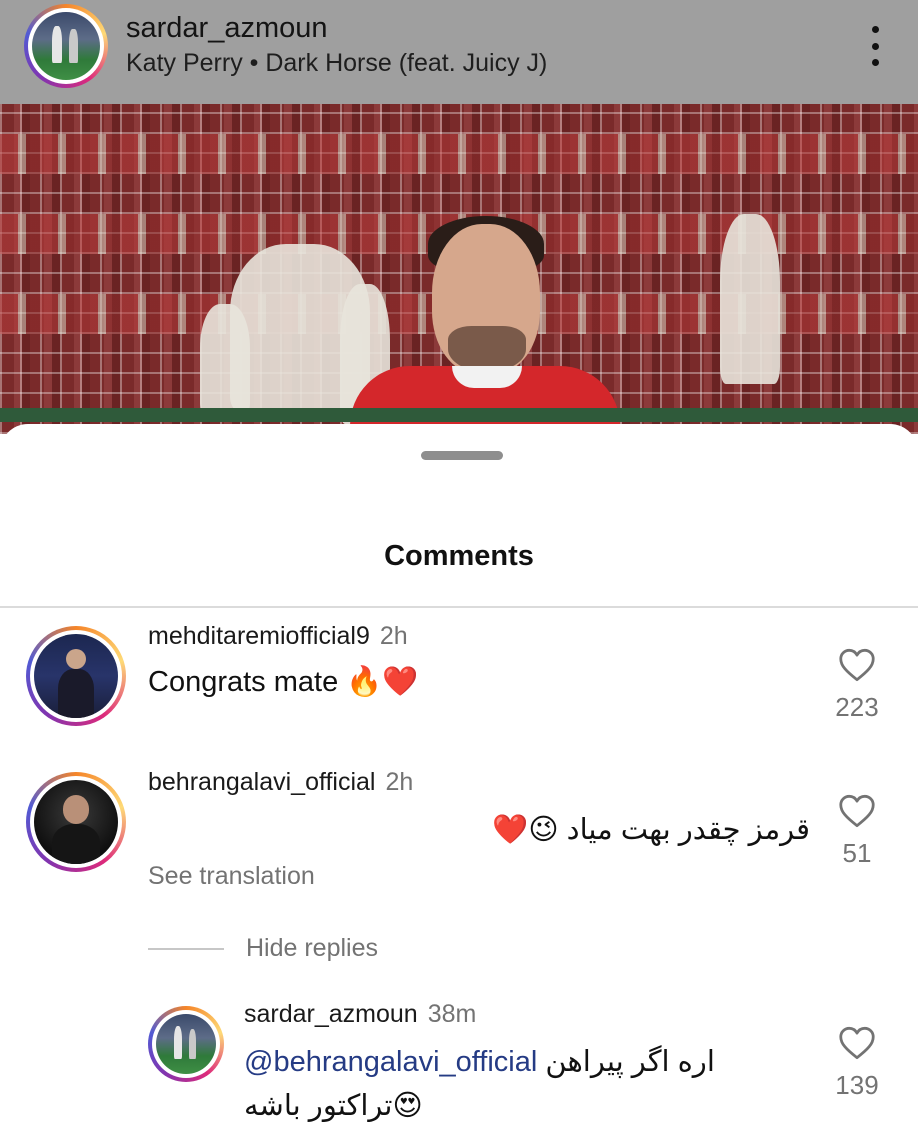 Image resolution: width=918 pixels, height=1122 pixels. I want to click on reply-username: sardar_azmoun, so click(331, 1014).